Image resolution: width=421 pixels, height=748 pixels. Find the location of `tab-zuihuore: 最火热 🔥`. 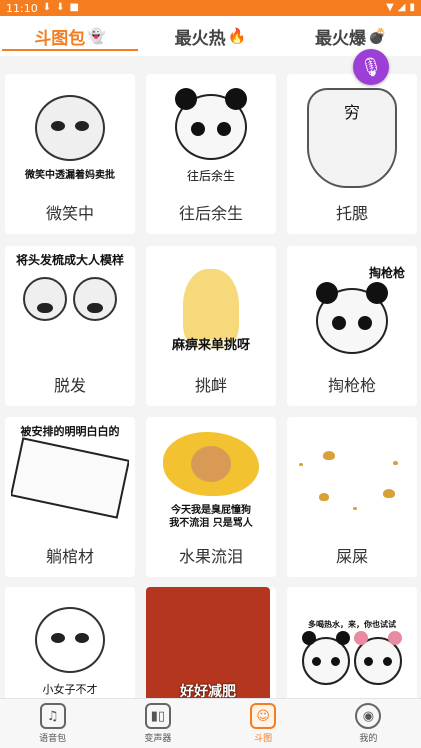

tab-zuihuore: 最火热 🔥 is located at coordinates (210, 36).